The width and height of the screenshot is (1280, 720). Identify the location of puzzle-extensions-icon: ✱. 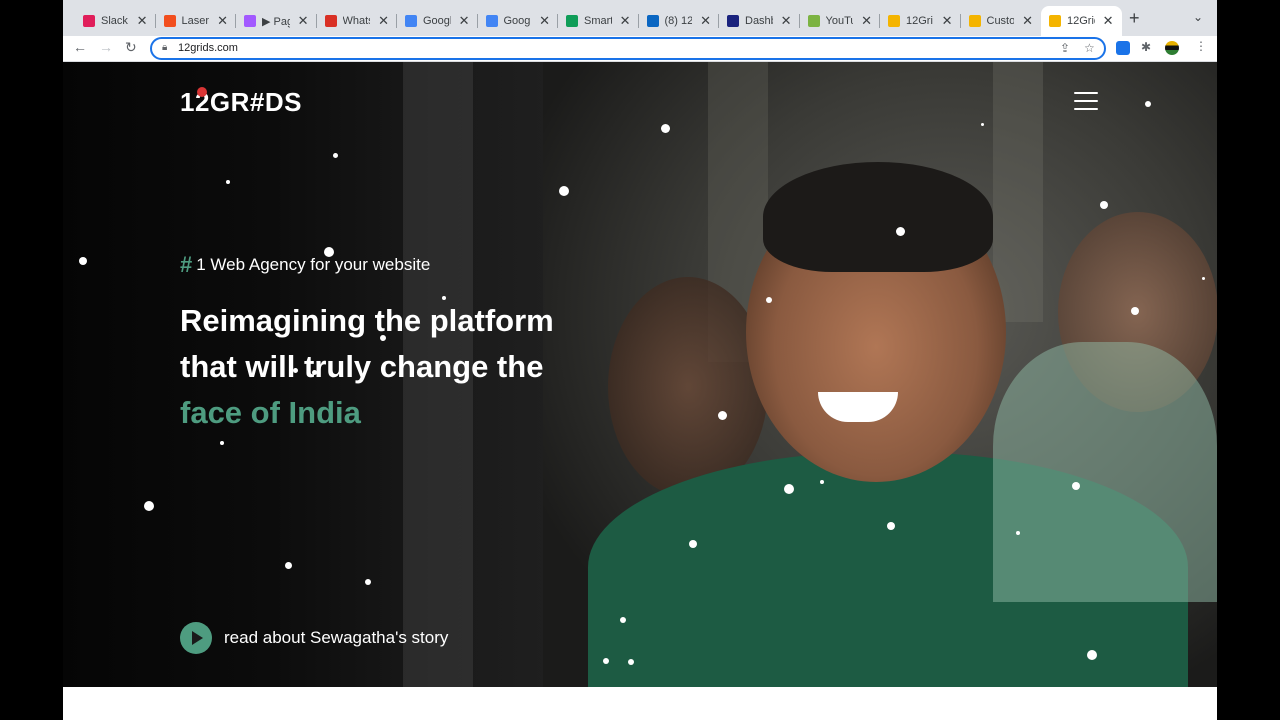
(1146, 47).